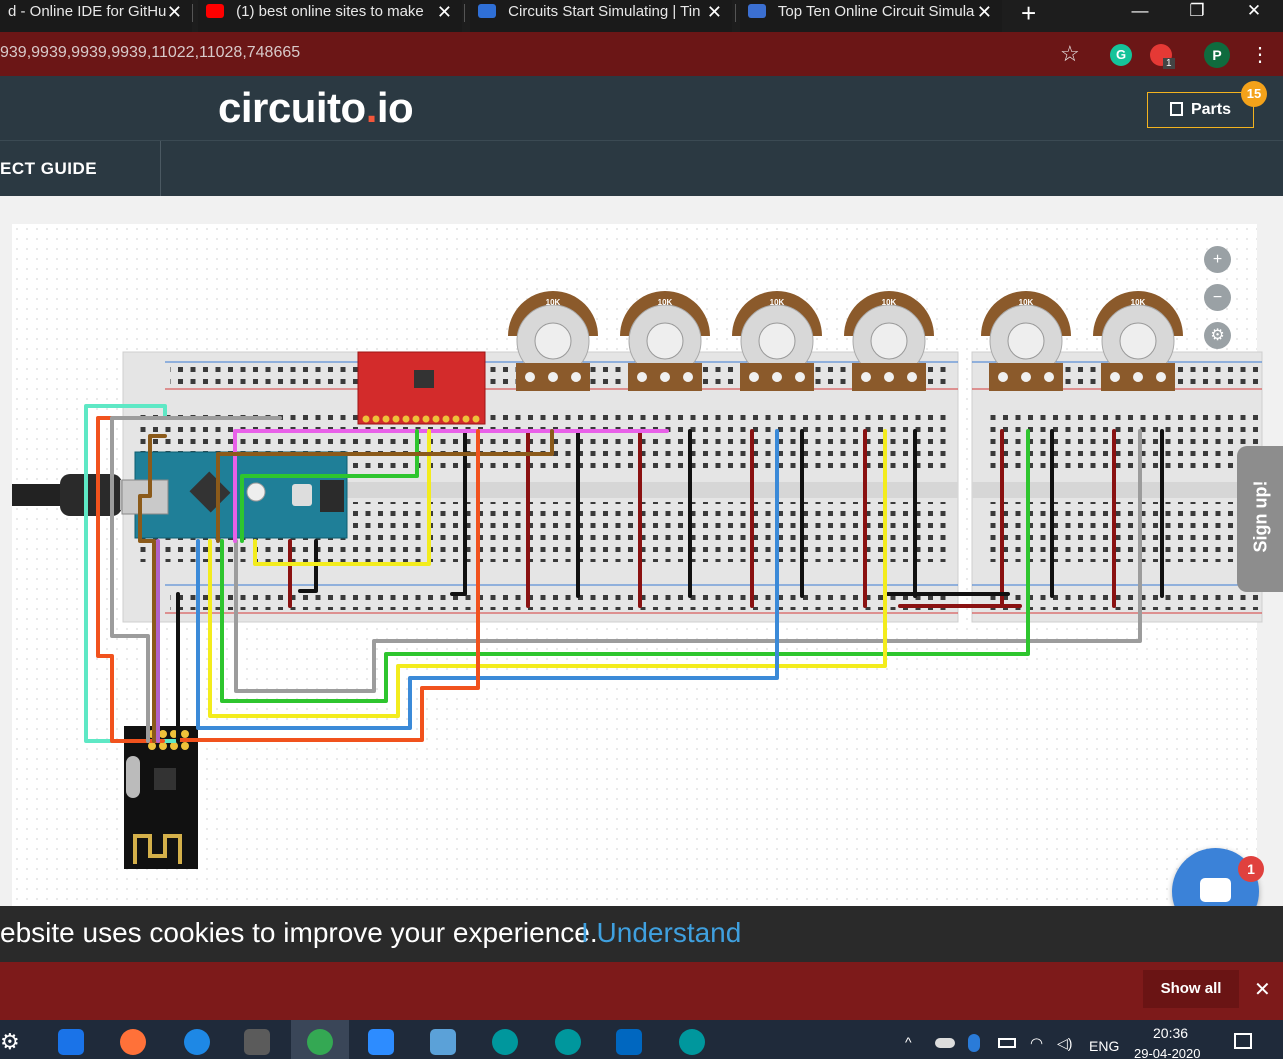  What do you see at coordinates (421, 388) in the screenshot?
I see `accelerometer-module` at bounding box center [421, 388].